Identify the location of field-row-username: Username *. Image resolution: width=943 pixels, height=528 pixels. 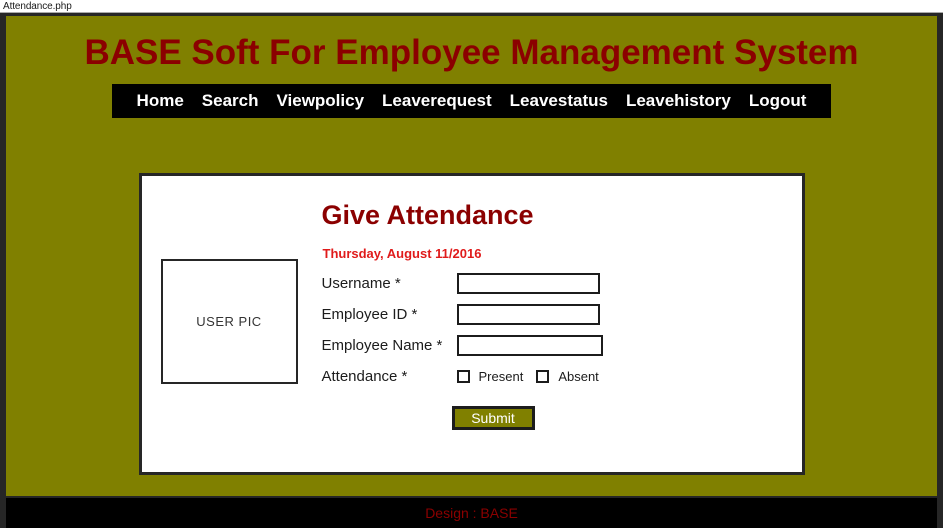
(467, 283).